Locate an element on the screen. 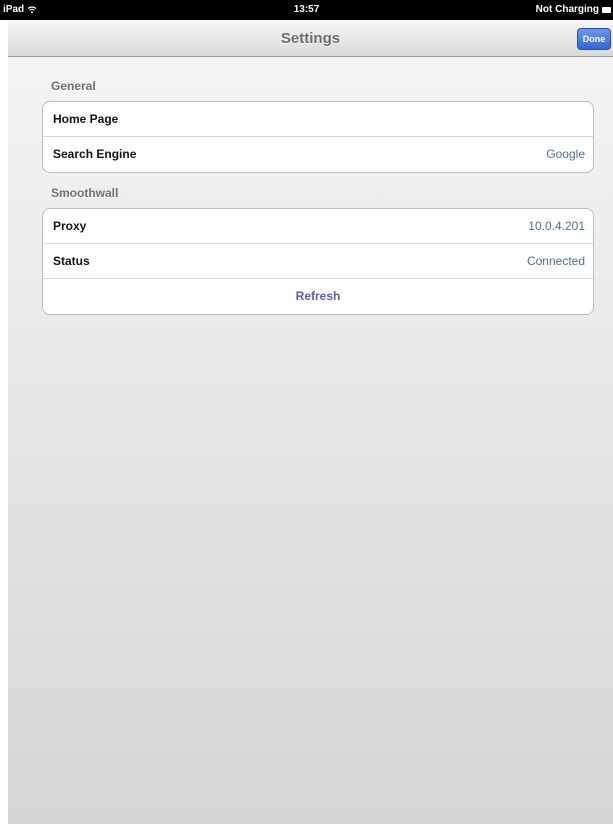  status-right: Not Charging is located at coordinates (573, 9).